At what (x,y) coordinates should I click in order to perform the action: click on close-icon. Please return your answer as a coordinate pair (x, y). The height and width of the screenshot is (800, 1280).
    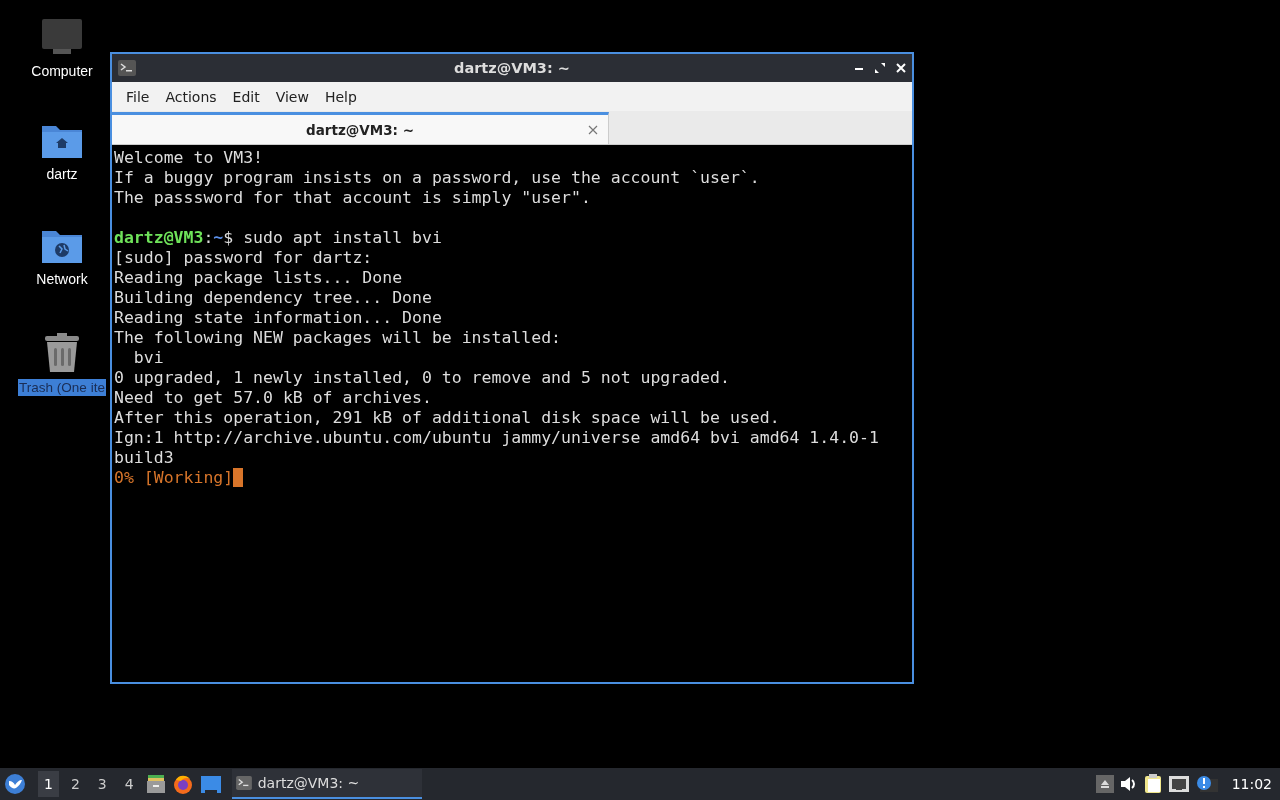
    Looking at the image, I should click on (901, 68).